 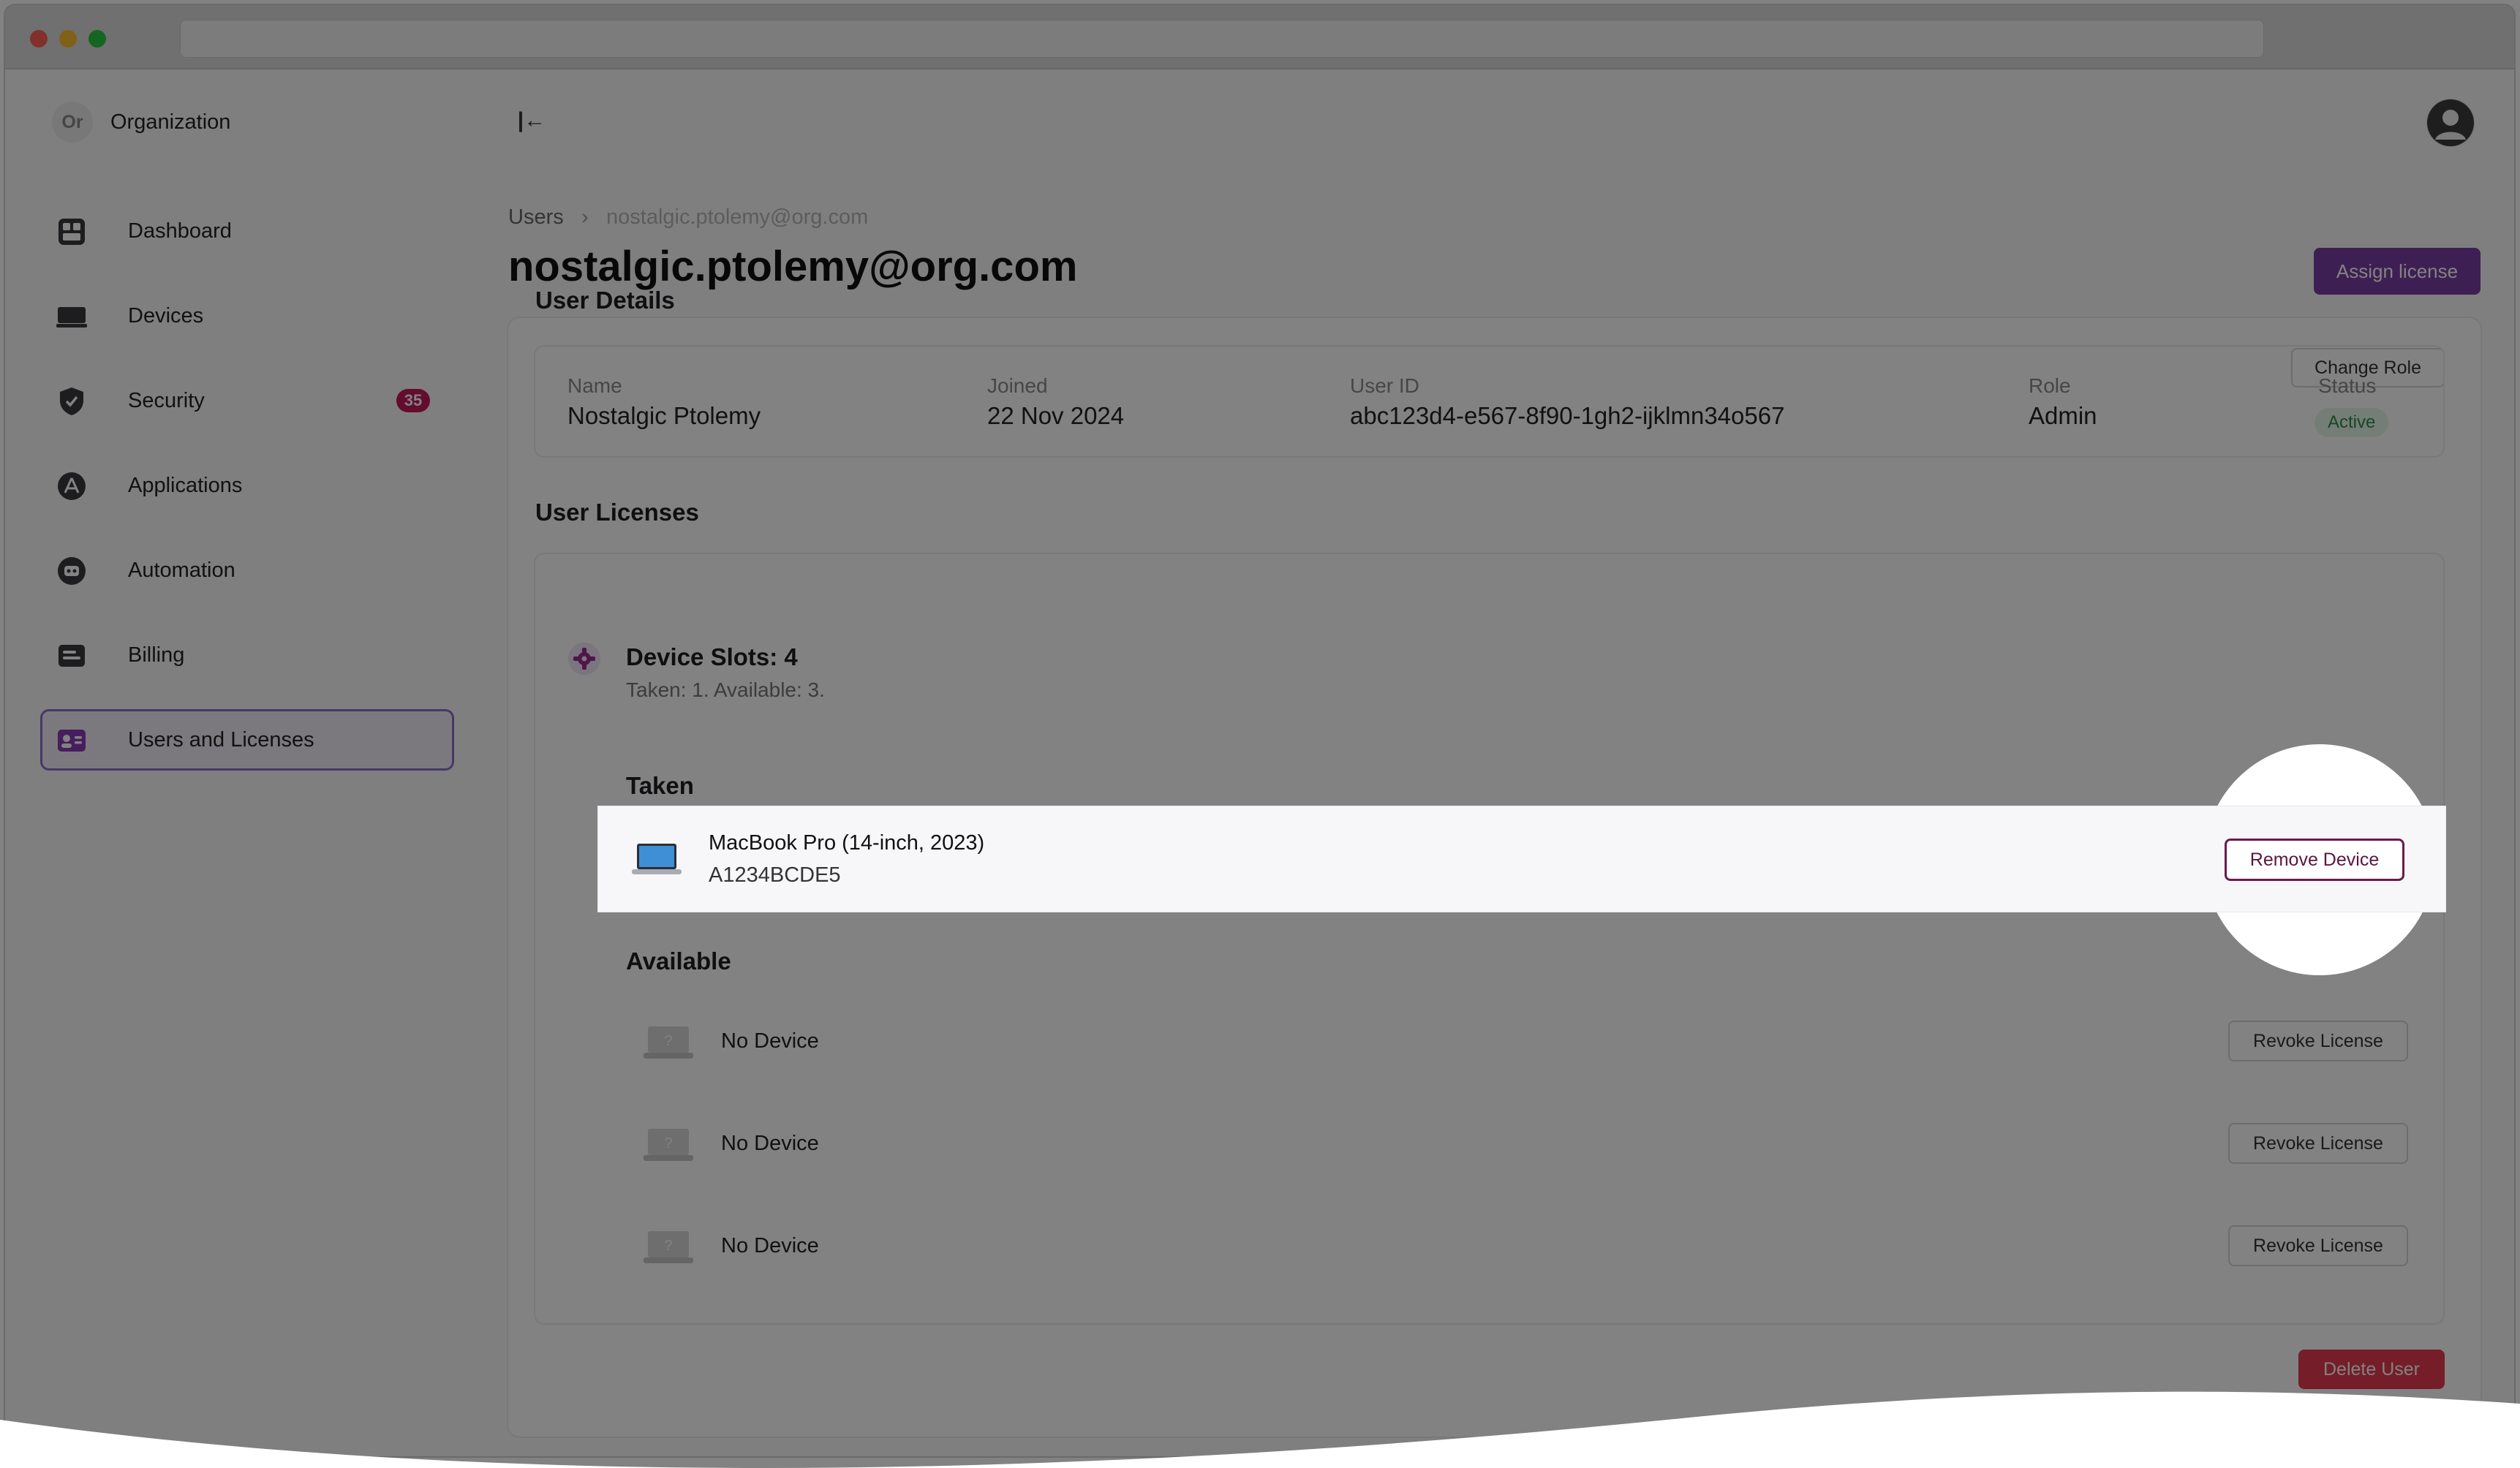 I want to click on remove-device-button: Remove Device, so click(x=2314, y=860).